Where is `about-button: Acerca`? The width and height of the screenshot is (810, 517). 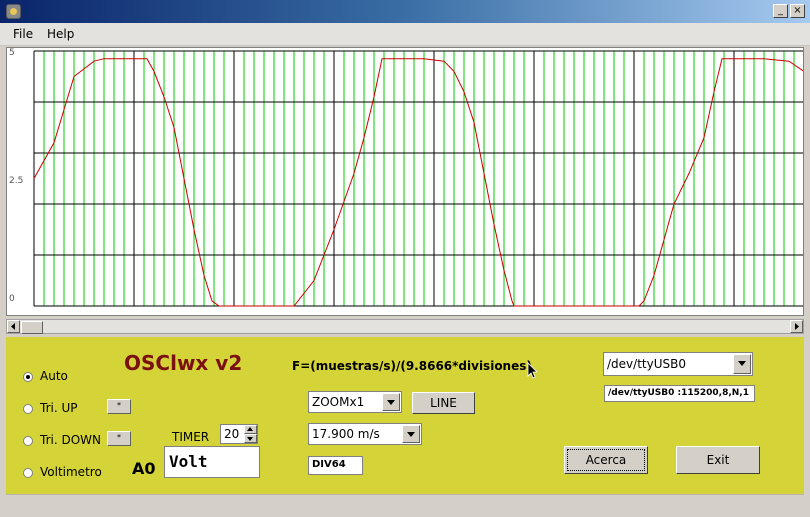 about-button: Acerca is located at coordinates (606, 460).